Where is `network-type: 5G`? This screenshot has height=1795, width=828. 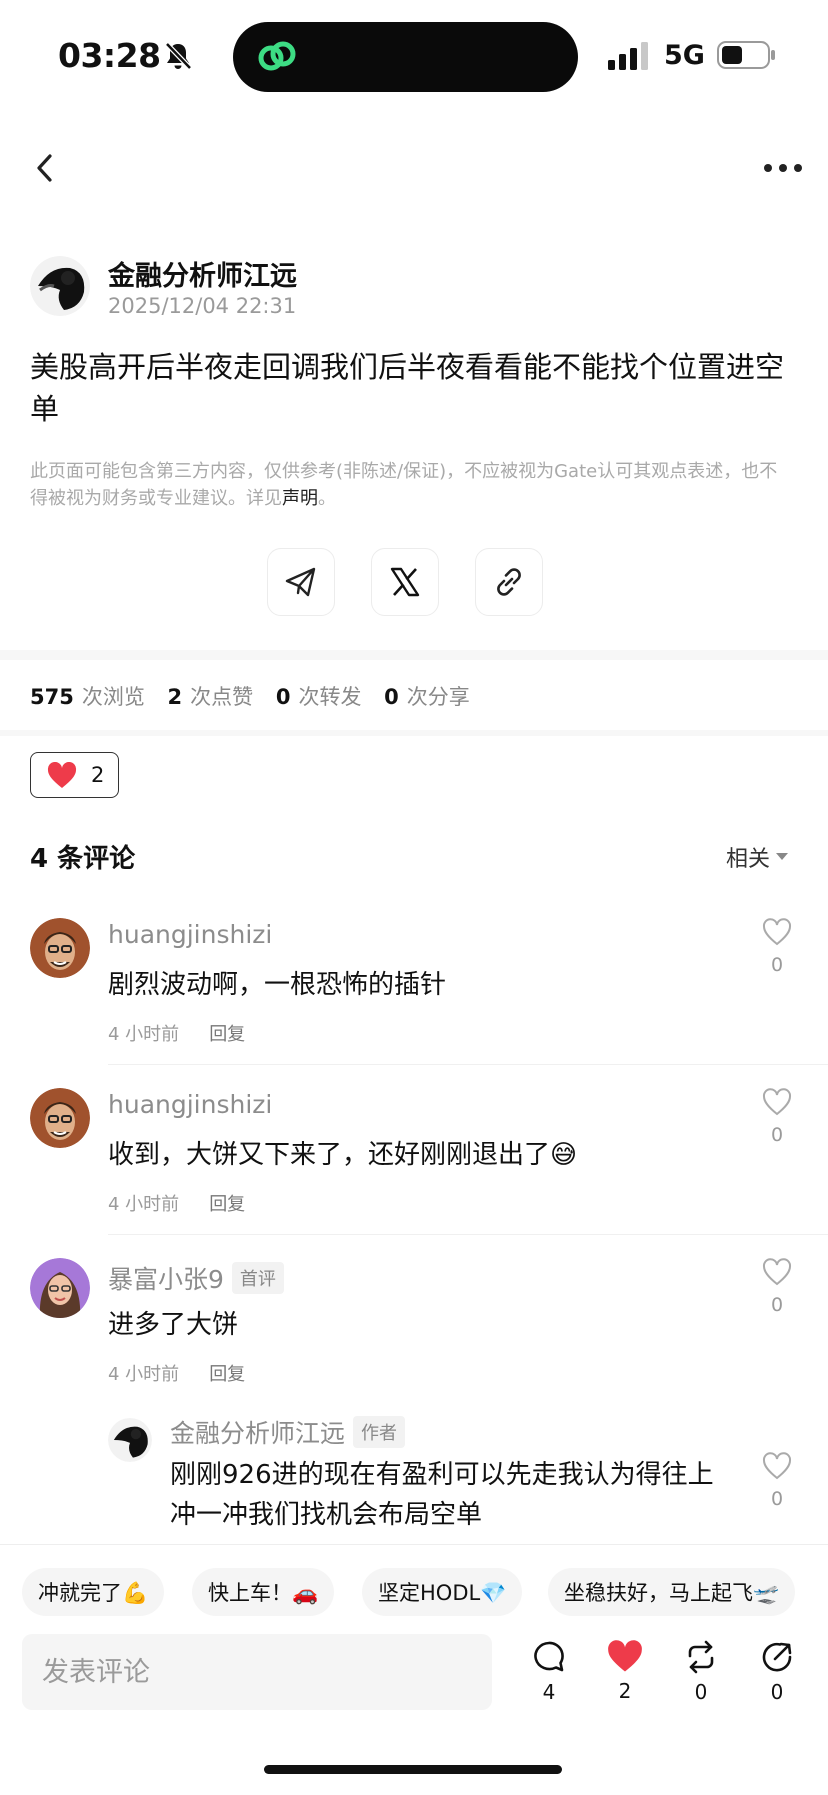
network-type: 5G is located at coordinates (684, 55).